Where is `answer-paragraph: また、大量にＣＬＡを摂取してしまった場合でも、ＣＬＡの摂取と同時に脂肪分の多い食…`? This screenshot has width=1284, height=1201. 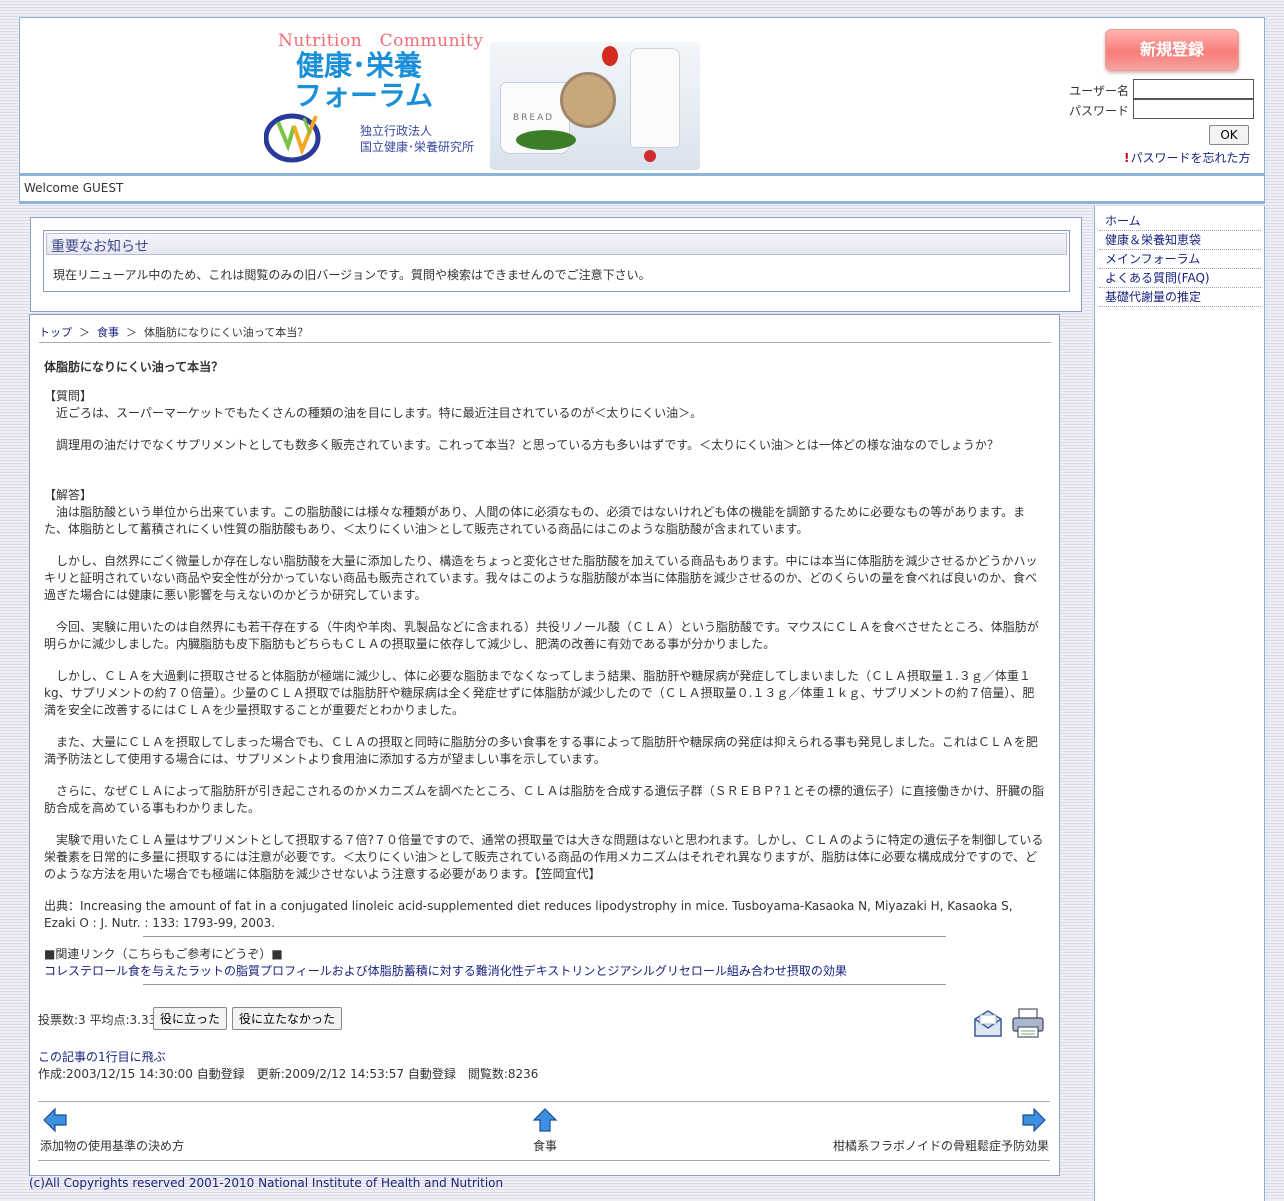 answer-paragraph: また、大量にＣＬＡを摂取してしまった場合でも、ＣＬＡの摂取と同時に脂肪分の多い食… is located at coordinates (541, 750).